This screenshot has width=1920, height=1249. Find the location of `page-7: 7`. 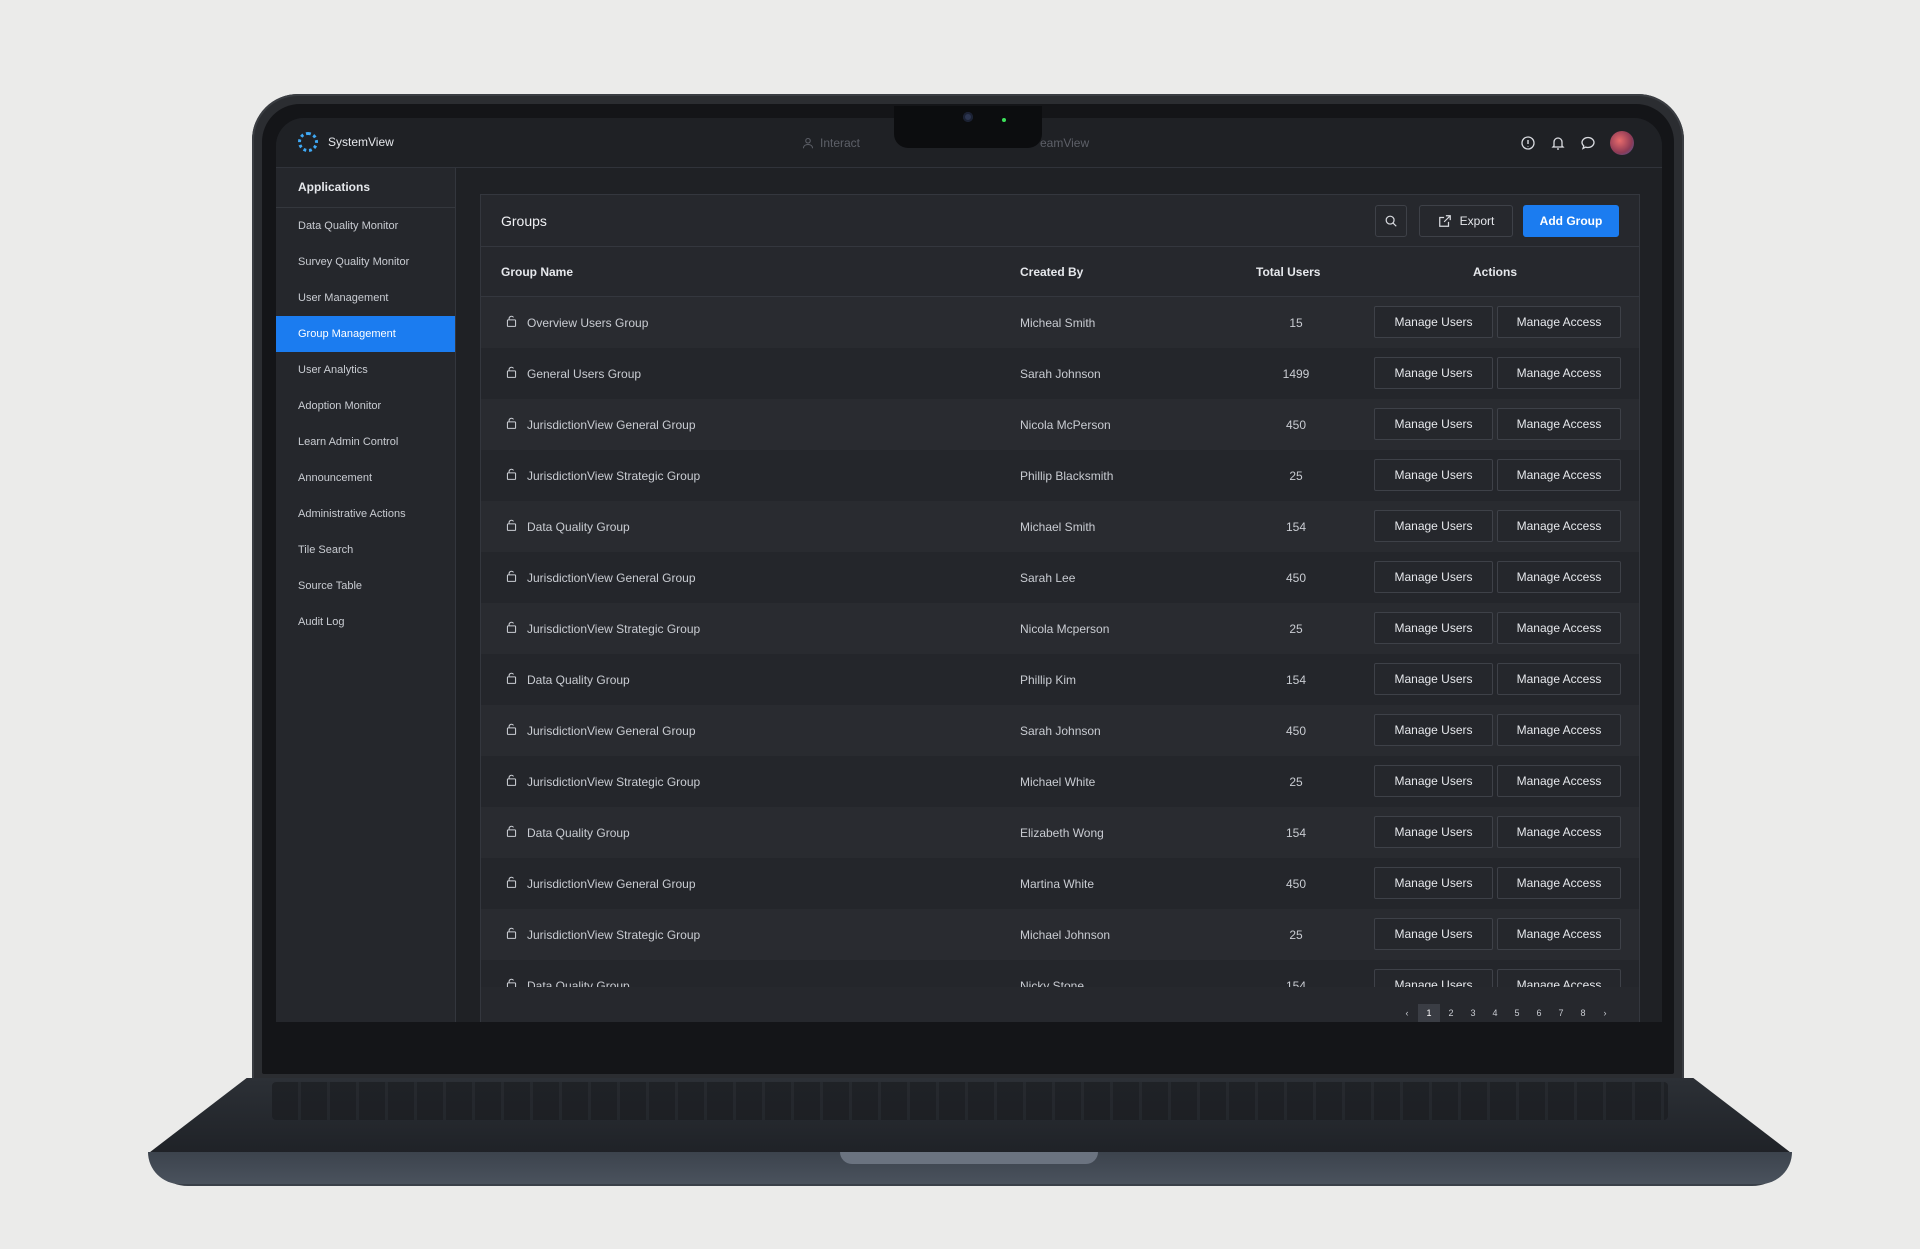

page-7: 7 is located at coordinates (1561, 1013).